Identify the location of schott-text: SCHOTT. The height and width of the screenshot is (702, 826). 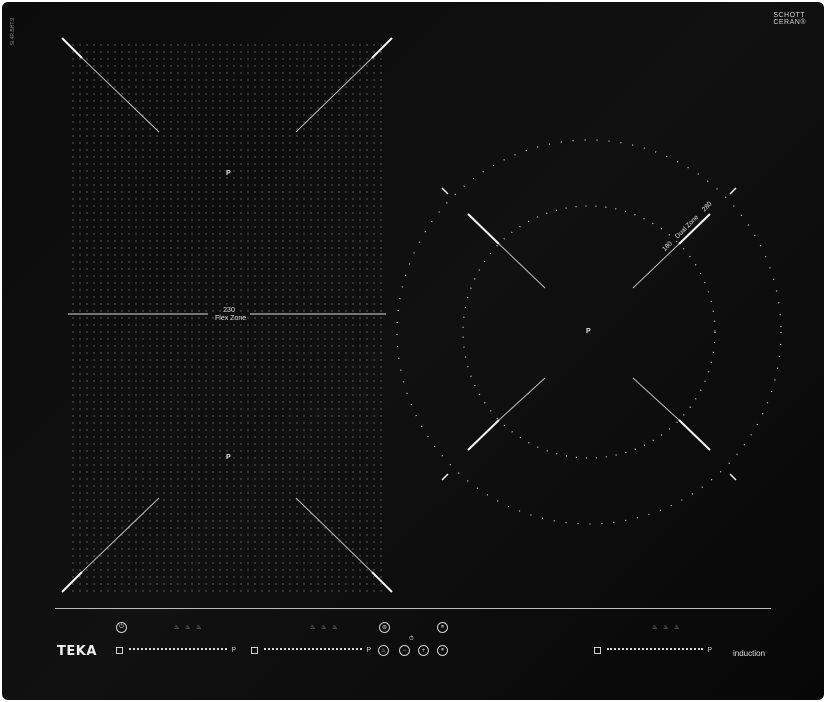
(789, 15).